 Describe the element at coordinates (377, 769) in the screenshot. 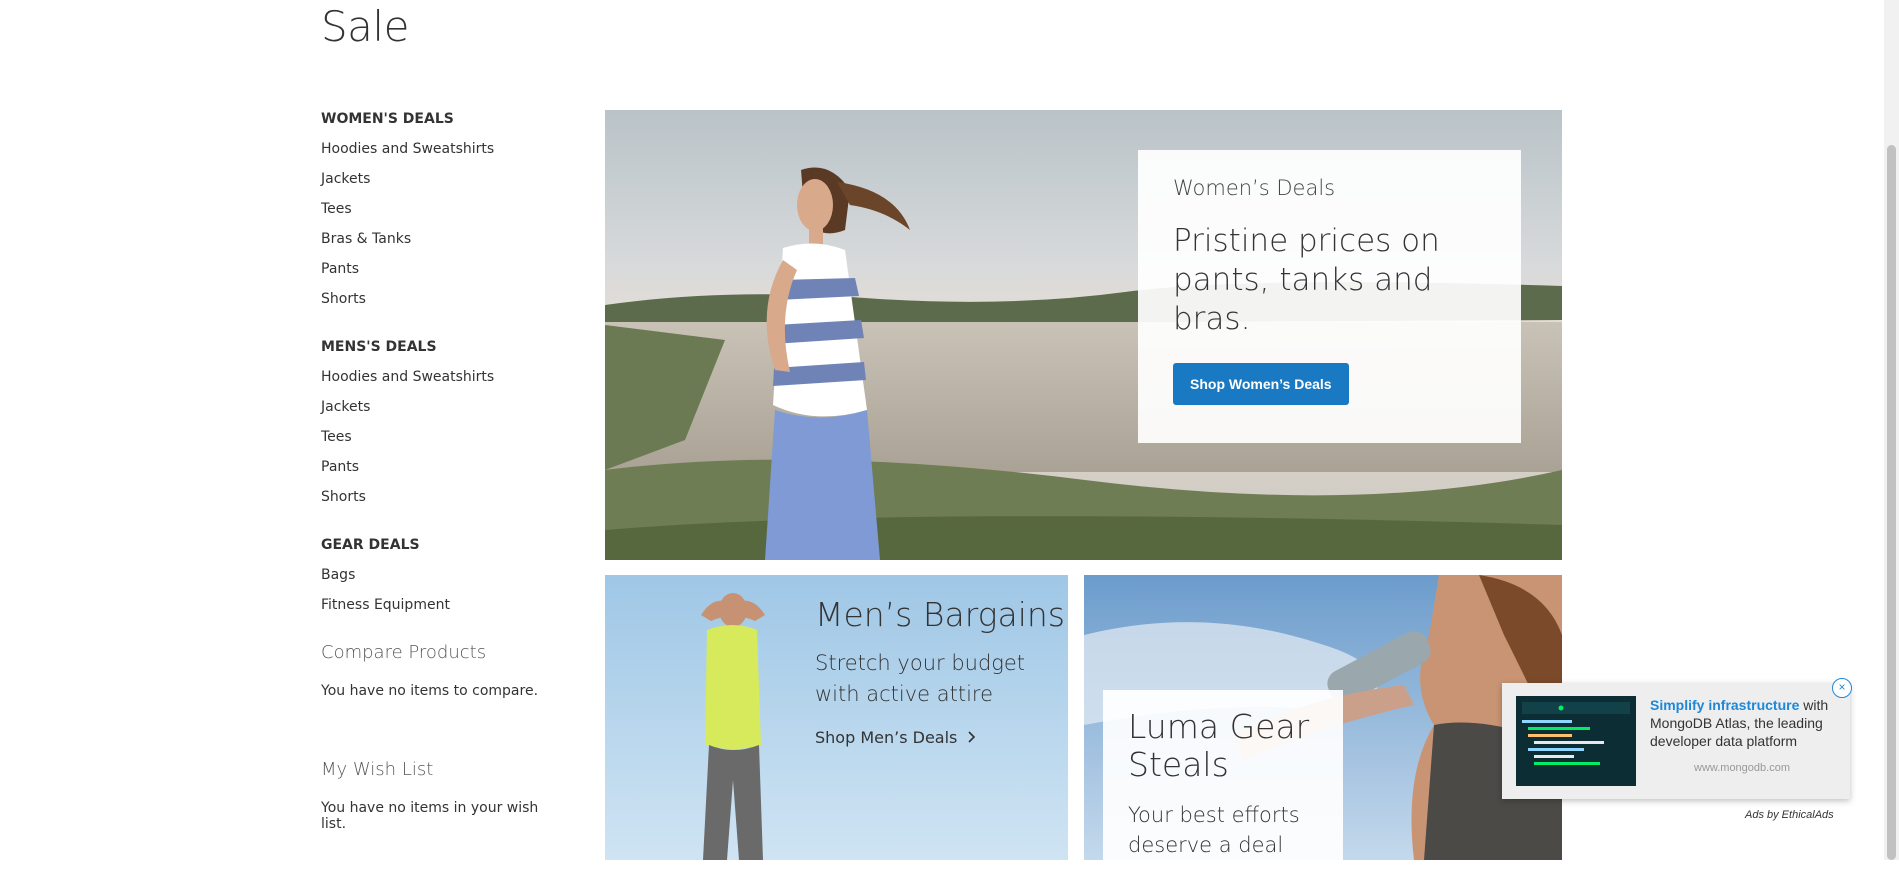

I see `wishlist-title: My Wish List` at that location.